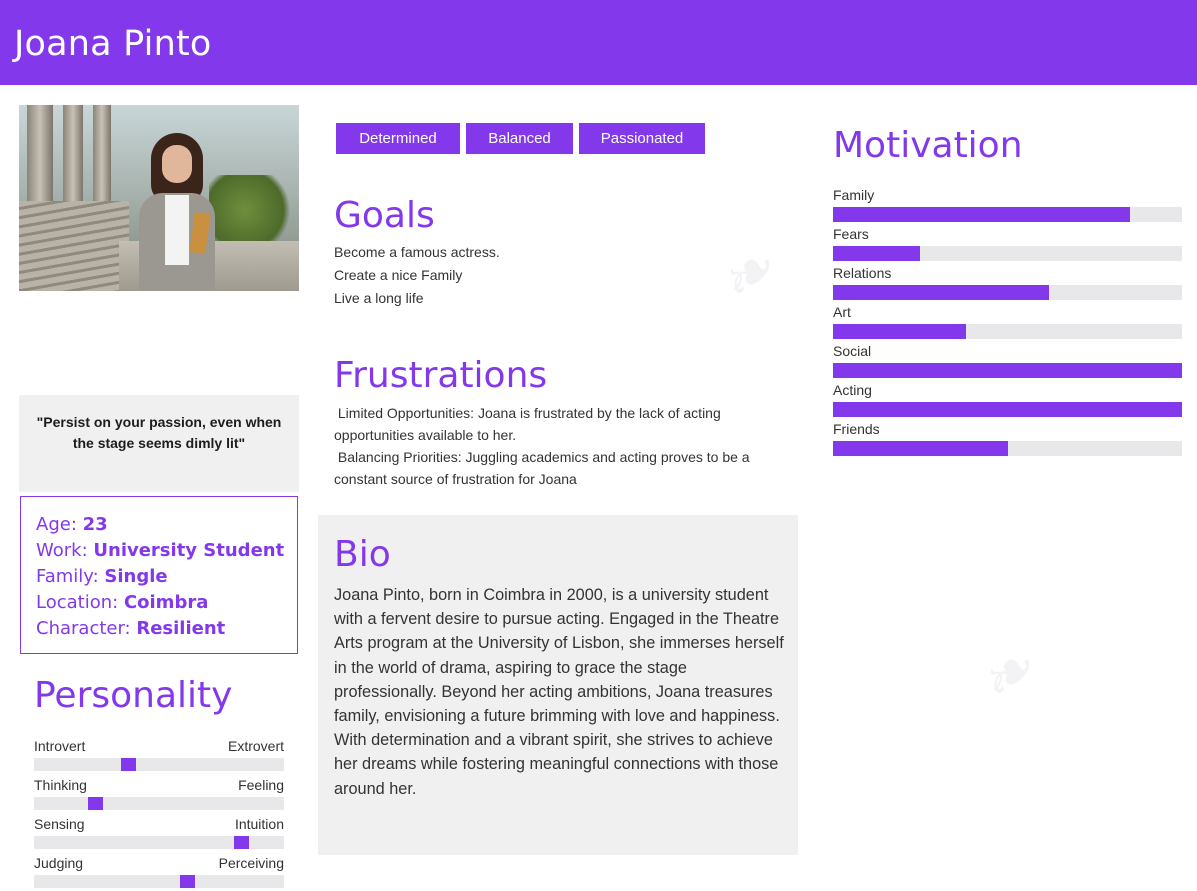  What do you see at coordinates (62, 550) in the screenshot?
I see `info-label: Work:` at bounding box center [62, 550].